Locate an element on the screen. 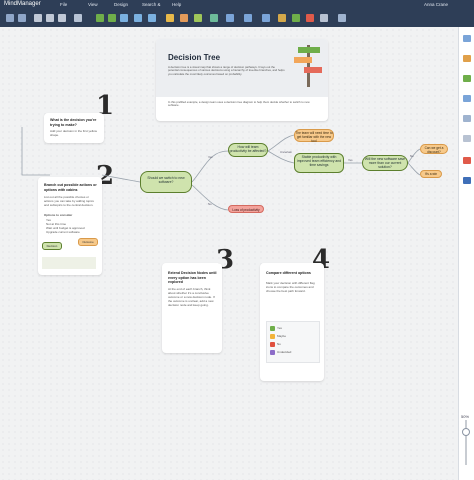  menu-help: Help is located at coordinates (176, 4).